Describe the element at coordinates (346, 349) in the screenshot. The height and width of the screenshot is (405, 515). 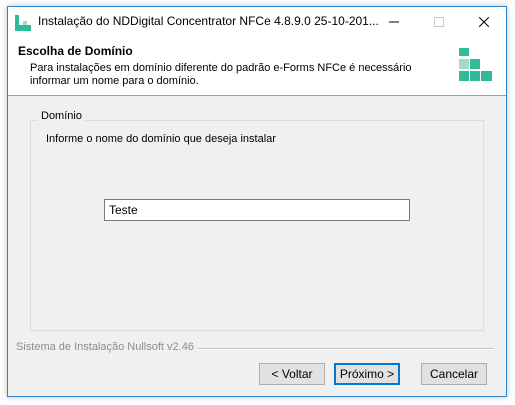
I see `footer-divider` at that location.